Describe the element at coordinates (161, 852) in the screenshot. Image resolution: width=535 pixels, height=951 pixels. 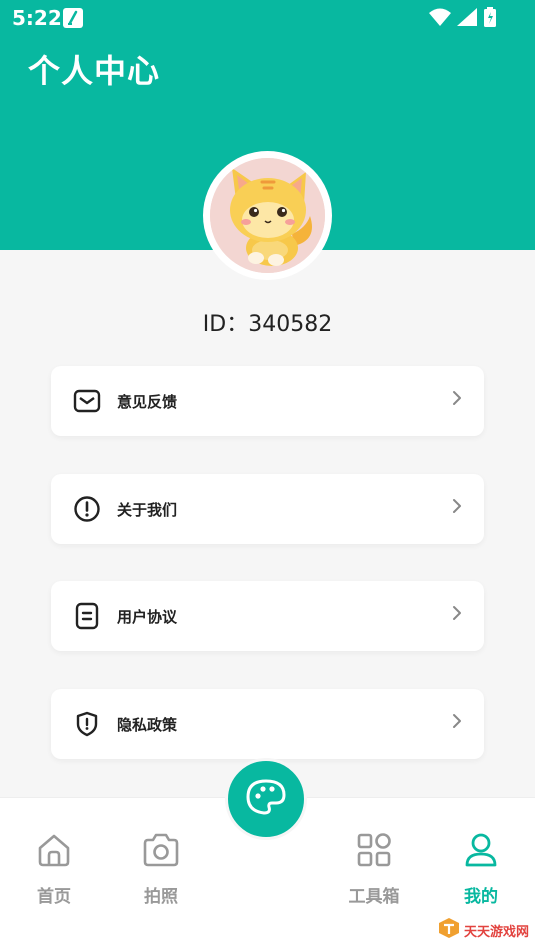
I see `camera-icon` at that location.